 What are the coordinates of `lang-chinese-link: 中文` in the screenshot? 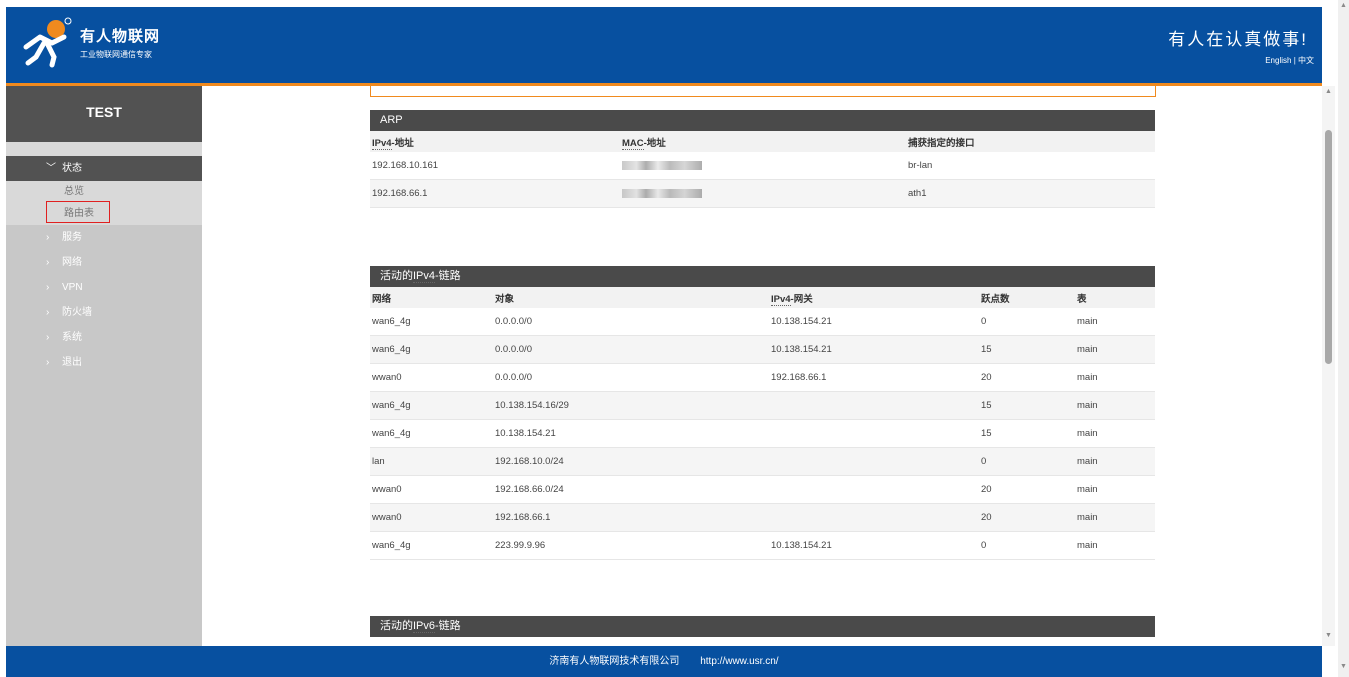 It's located at (1306, 60).